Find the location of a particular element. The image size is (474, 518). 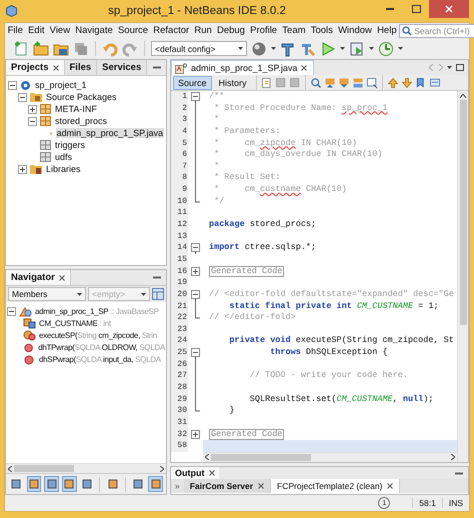

menu-item: Window is located at coordinates (354, 30).